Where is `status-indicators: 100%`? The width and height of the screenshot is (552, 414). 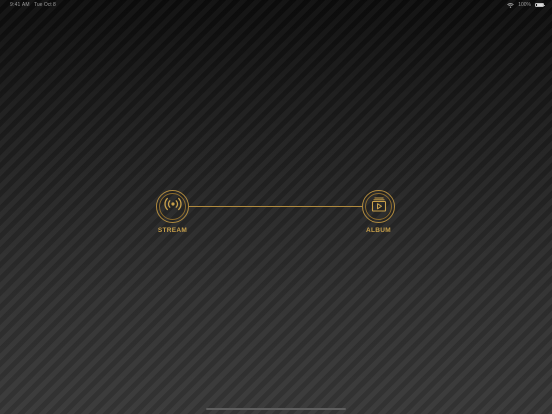
status-indicators: 100% is located at coordinates (526, 5).